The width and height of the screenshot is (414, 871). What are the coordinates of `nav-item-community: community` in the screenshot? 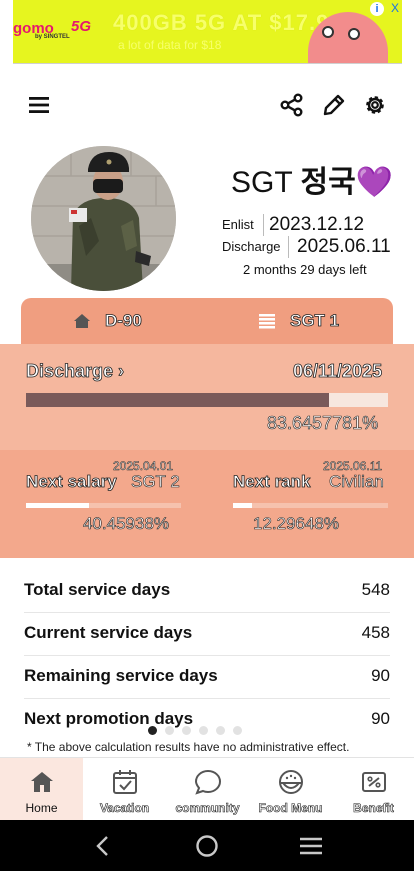 It's located at (207, 789).